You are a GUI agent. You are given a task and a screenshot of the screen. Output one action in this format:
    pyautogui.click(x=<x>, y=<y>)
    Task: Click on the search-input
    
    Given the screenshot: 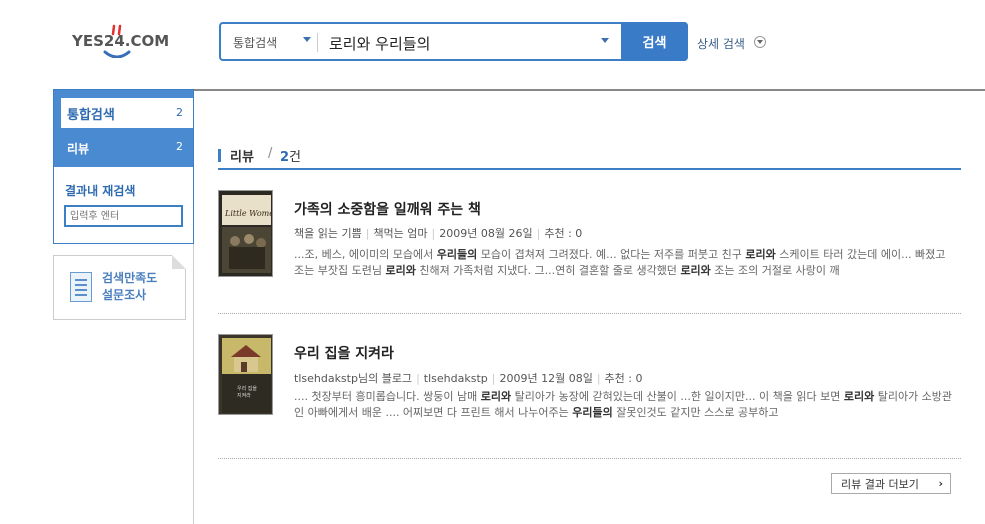 What is the action you would take?
    pyautogui.click(x=464, y=43)
    